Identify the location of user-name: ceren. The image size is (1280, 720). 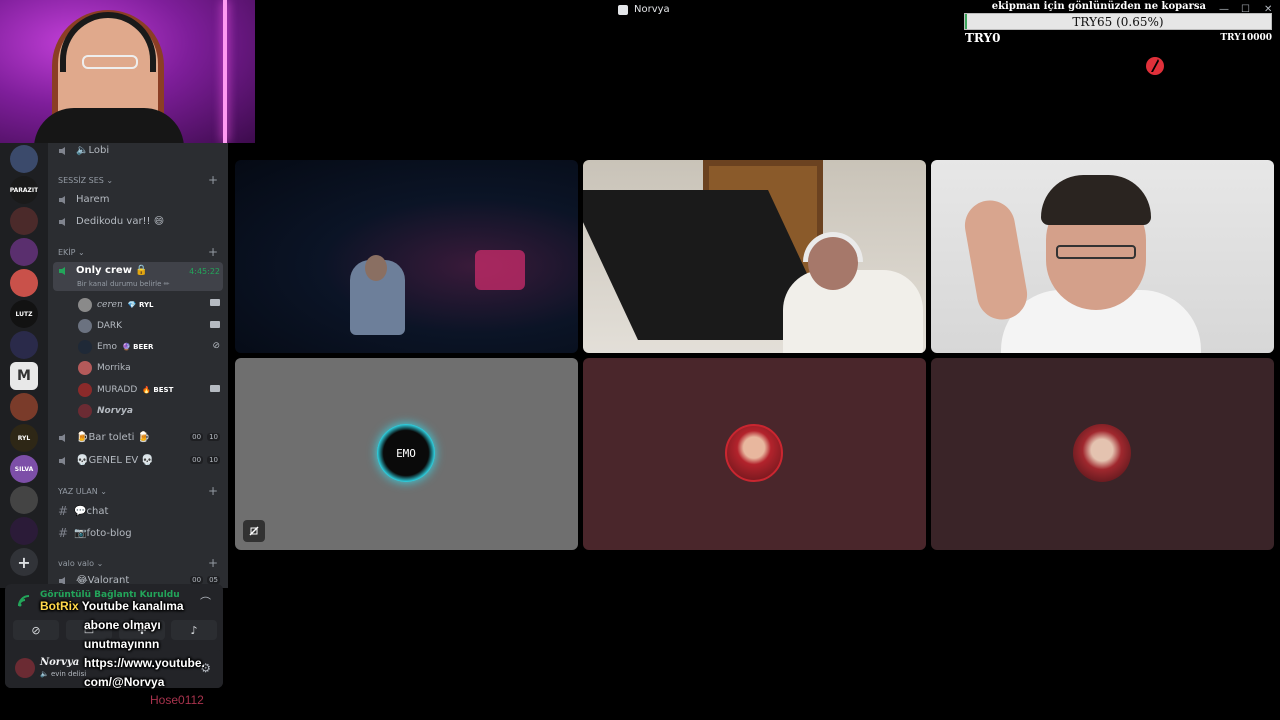
(110, 305).